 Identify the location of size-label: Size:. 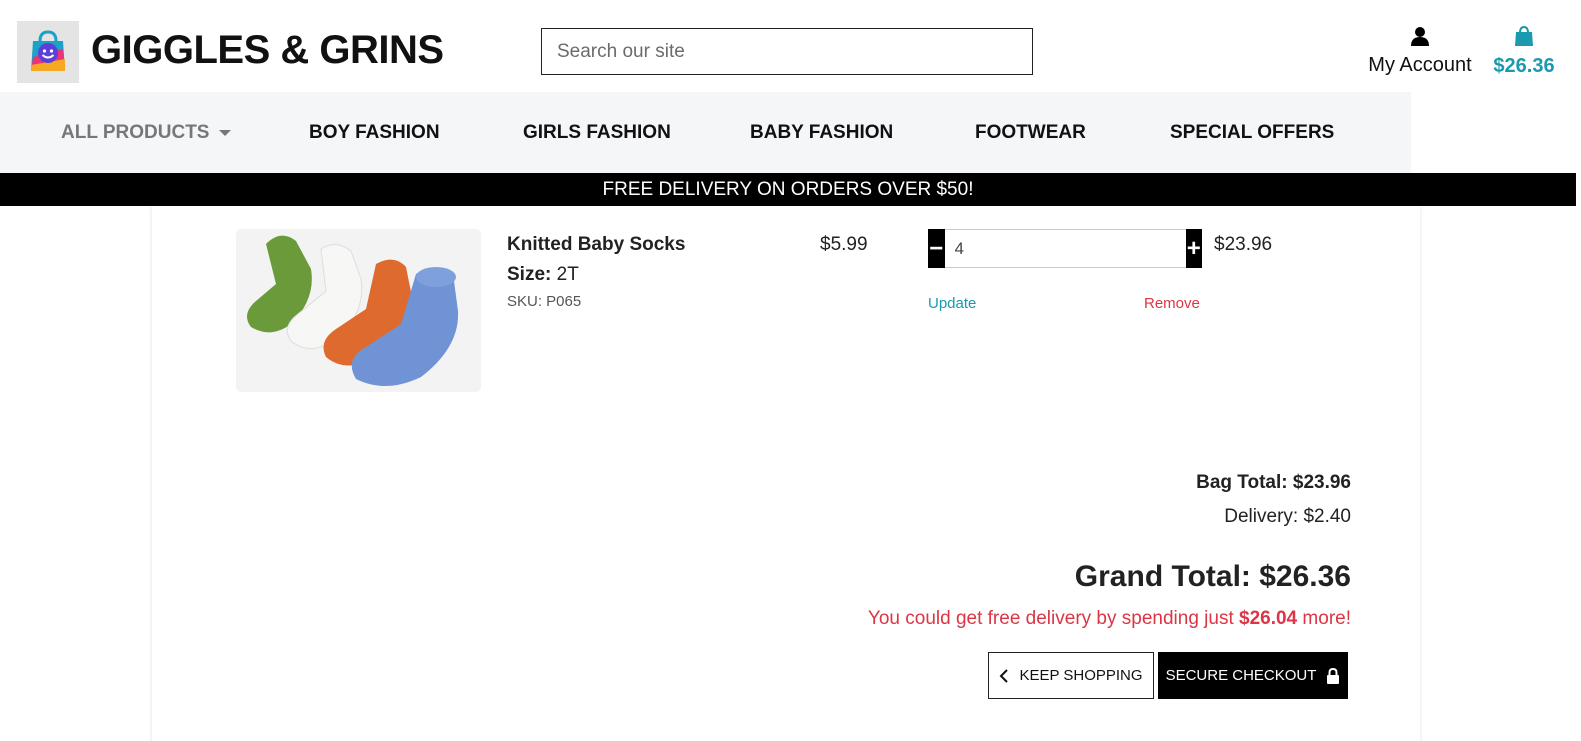
(529, 274).